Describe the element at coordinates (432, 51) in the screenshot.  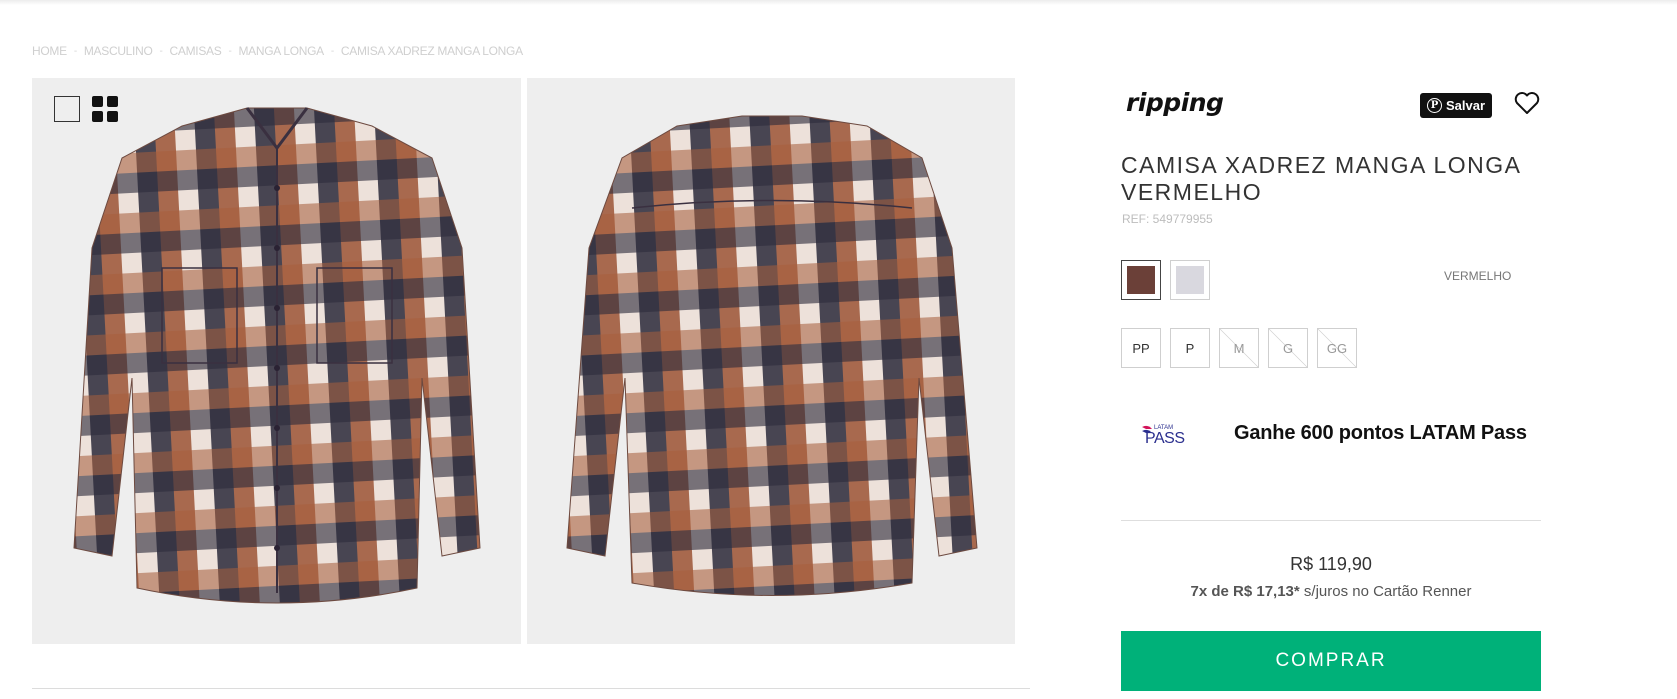
I see `breadcrumb-current: CAMISA XADREZ MANGA LONGA` at that location.